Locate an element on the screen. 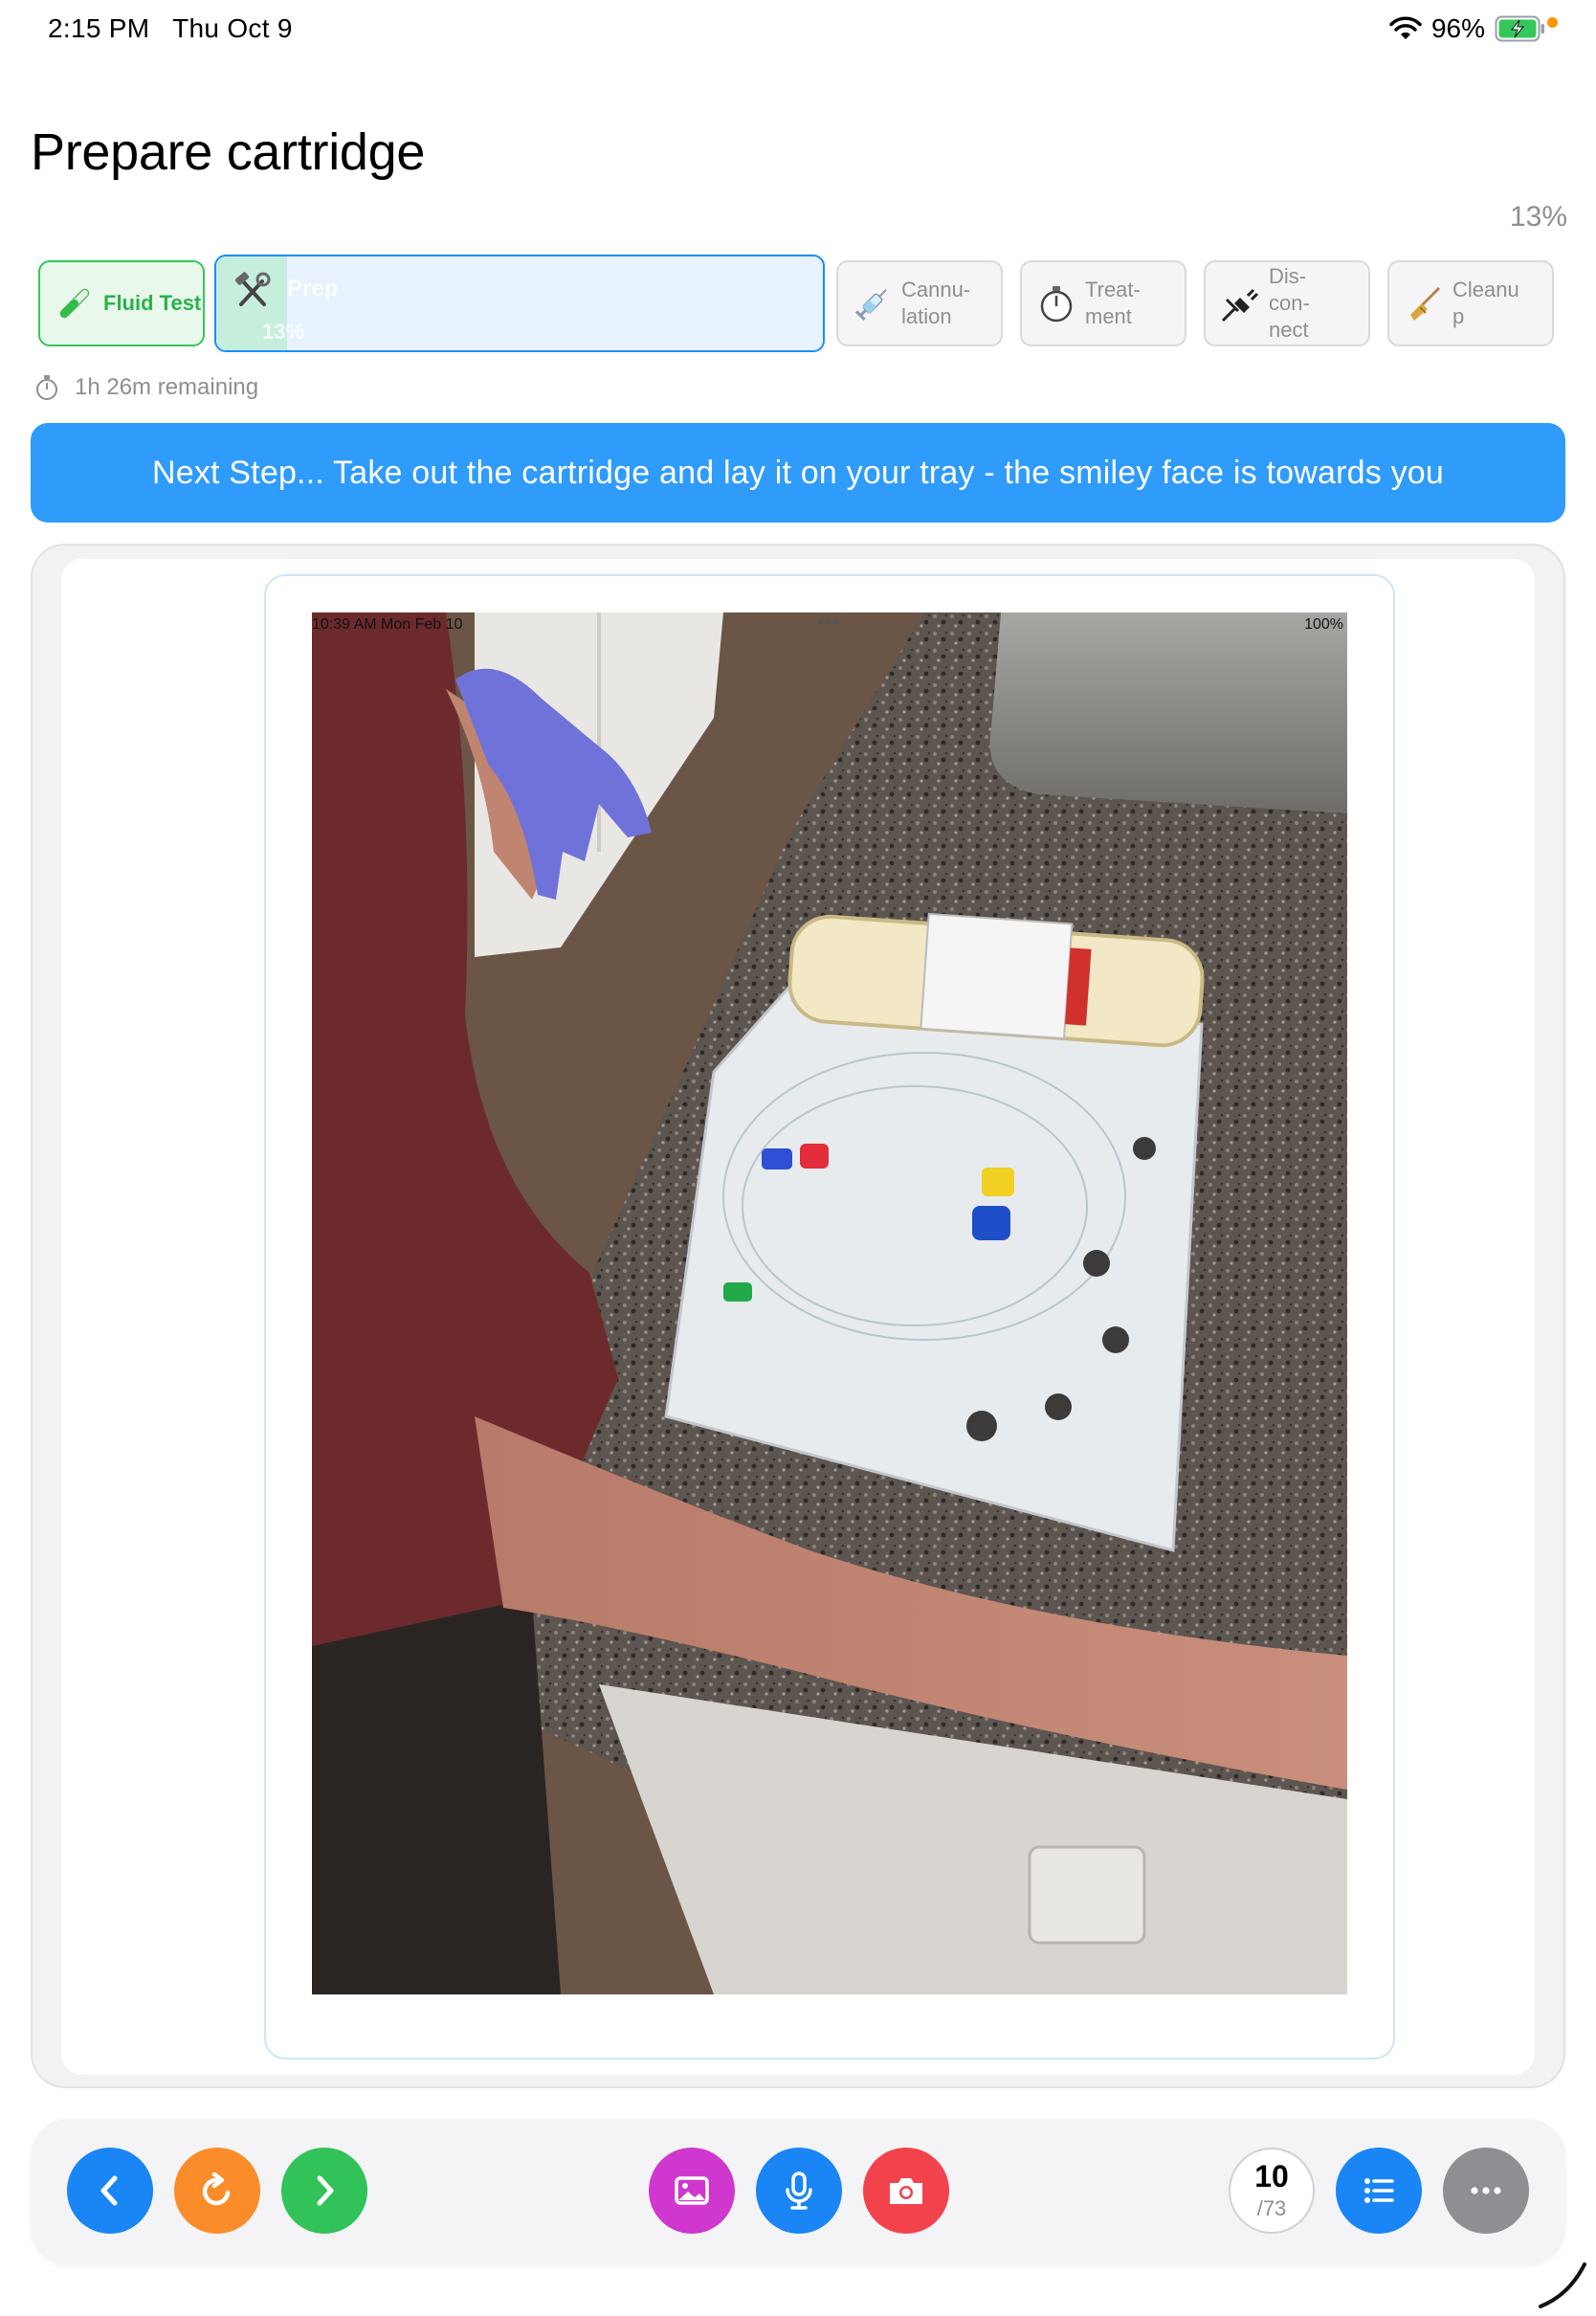 This screenshot has height=2316, width=1596. overall-progress-percent: 13% is located at coordinates (1538, 217).